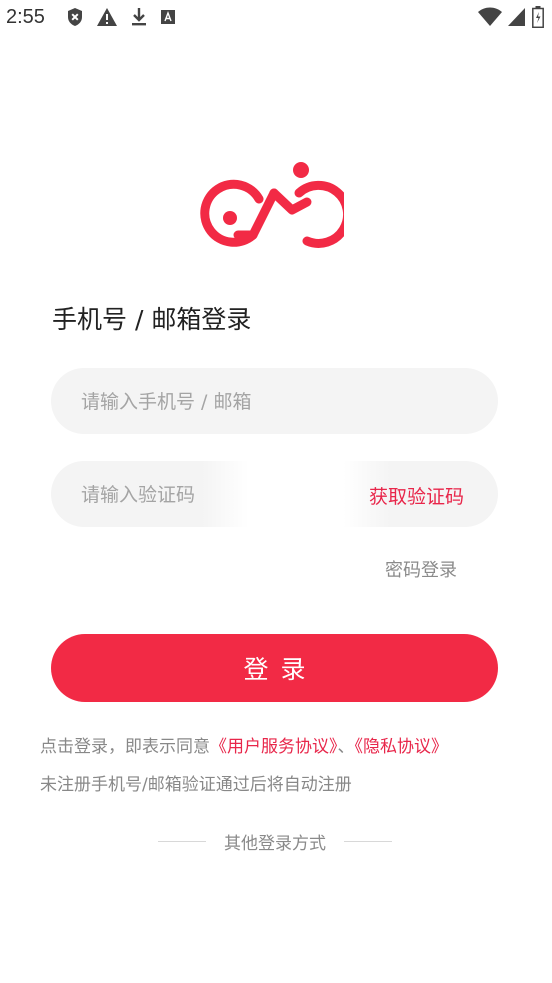  What do you see at coordinates (416, 495) in the screenshot?
I see `get-code-button: 获取验证码` at bounding box center [416, 495].